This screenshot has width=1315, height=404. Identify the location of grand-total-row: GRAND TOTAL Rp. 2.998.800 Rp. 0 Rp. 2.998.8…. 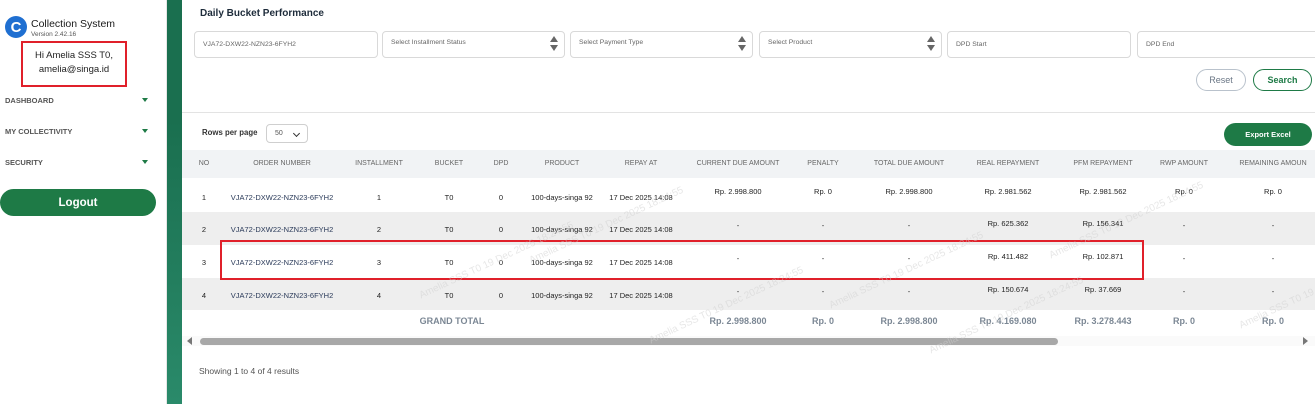
(748, 322).